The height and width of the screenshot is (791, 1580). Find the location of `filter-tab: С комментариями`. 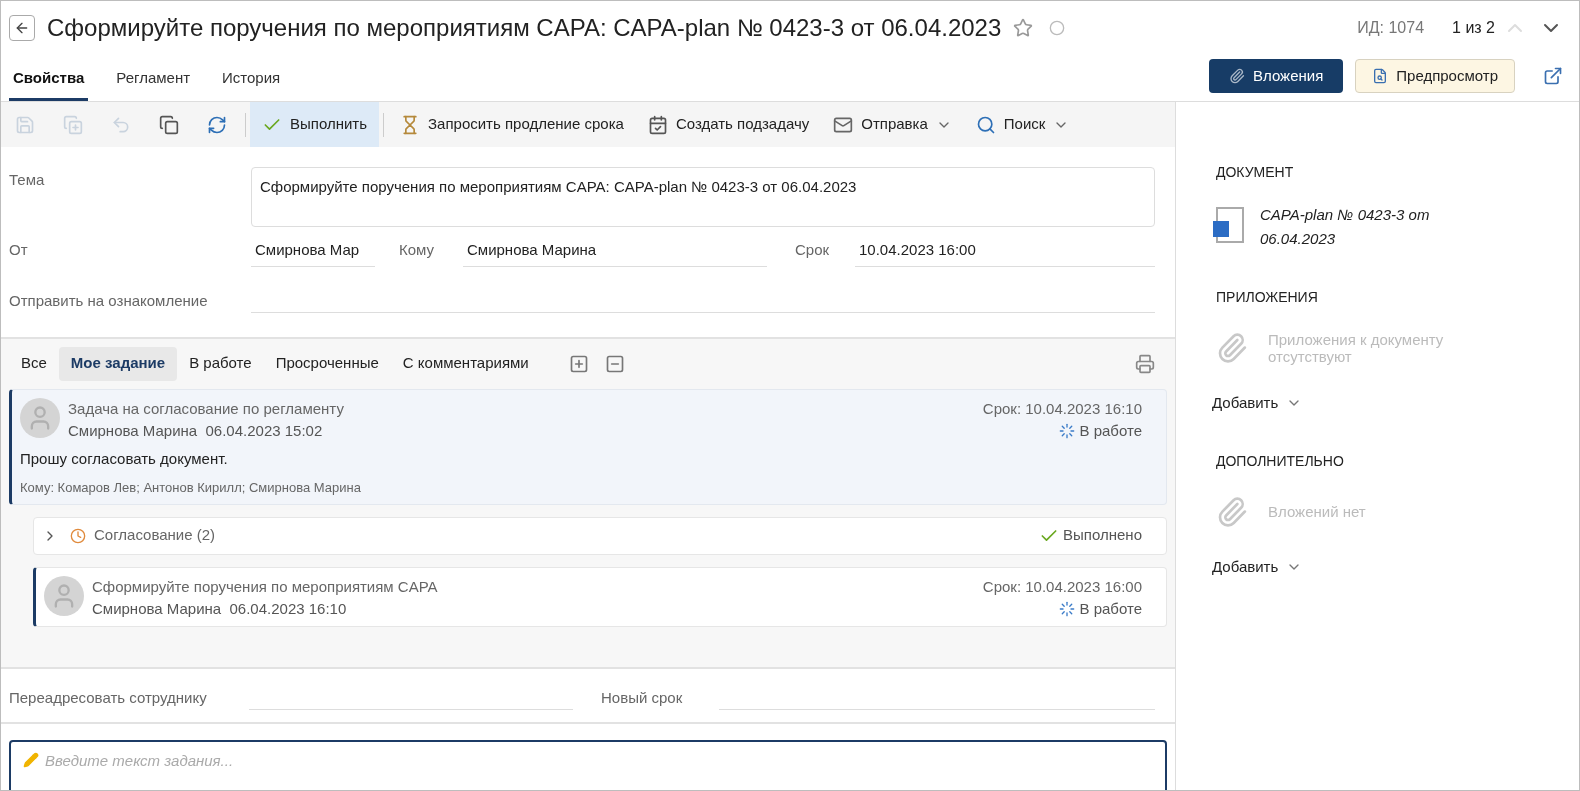

filter-tab: С комментариями is located at coordinates (465, 363).